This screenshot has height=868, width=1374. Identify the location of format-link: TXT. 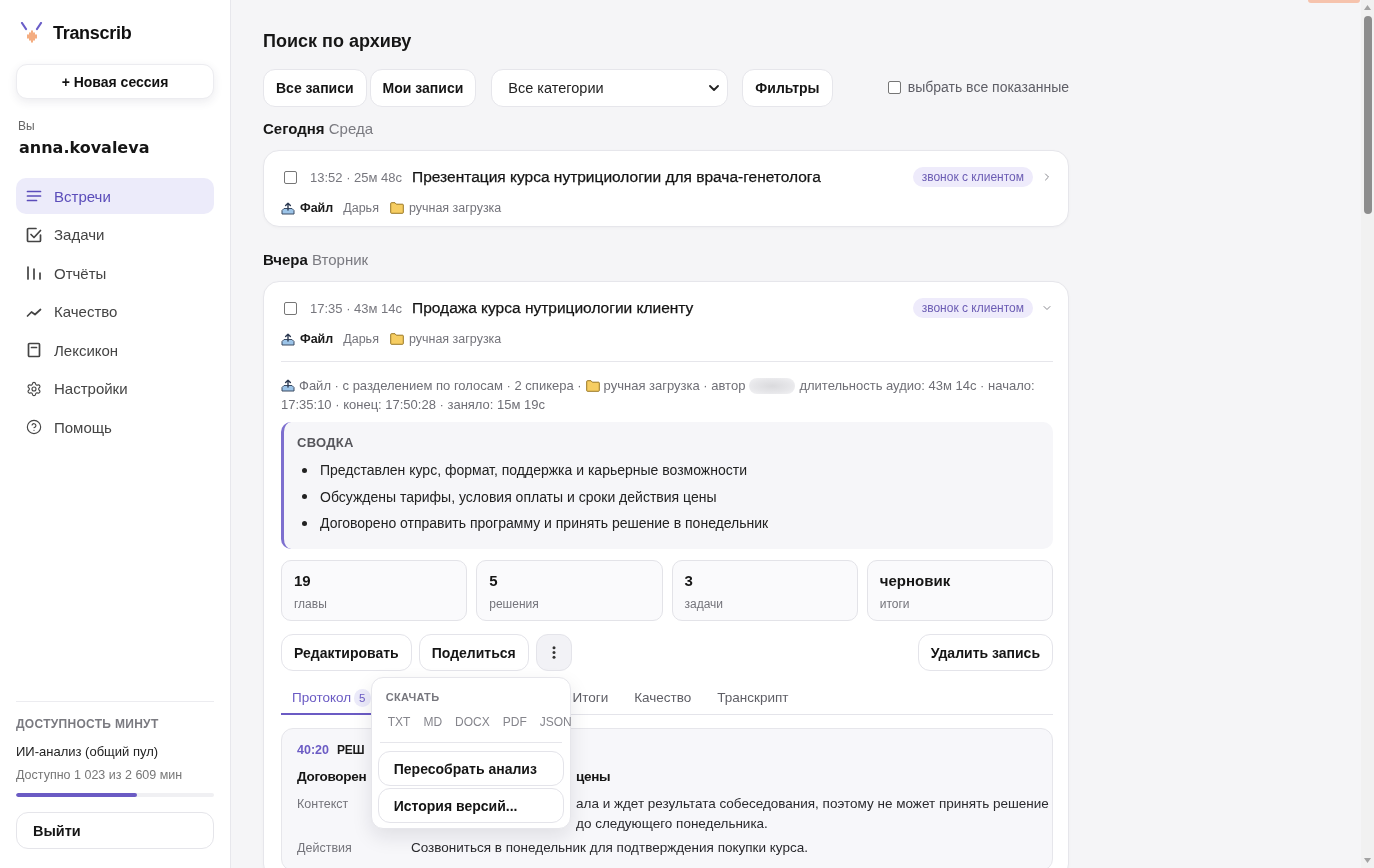
(399, 722).